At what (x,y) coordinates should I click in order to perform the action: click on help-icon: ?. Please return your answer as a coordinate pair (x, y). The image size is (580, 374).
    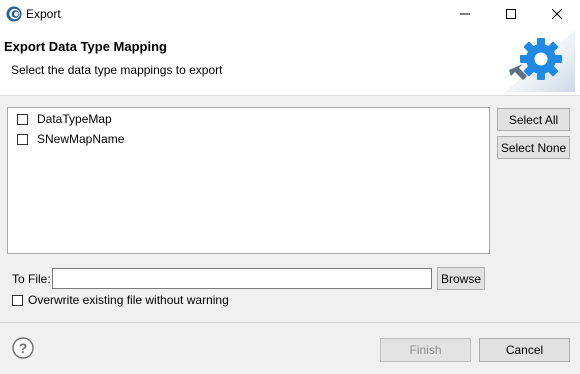
    Looking at the image, I should click on (23, 348).